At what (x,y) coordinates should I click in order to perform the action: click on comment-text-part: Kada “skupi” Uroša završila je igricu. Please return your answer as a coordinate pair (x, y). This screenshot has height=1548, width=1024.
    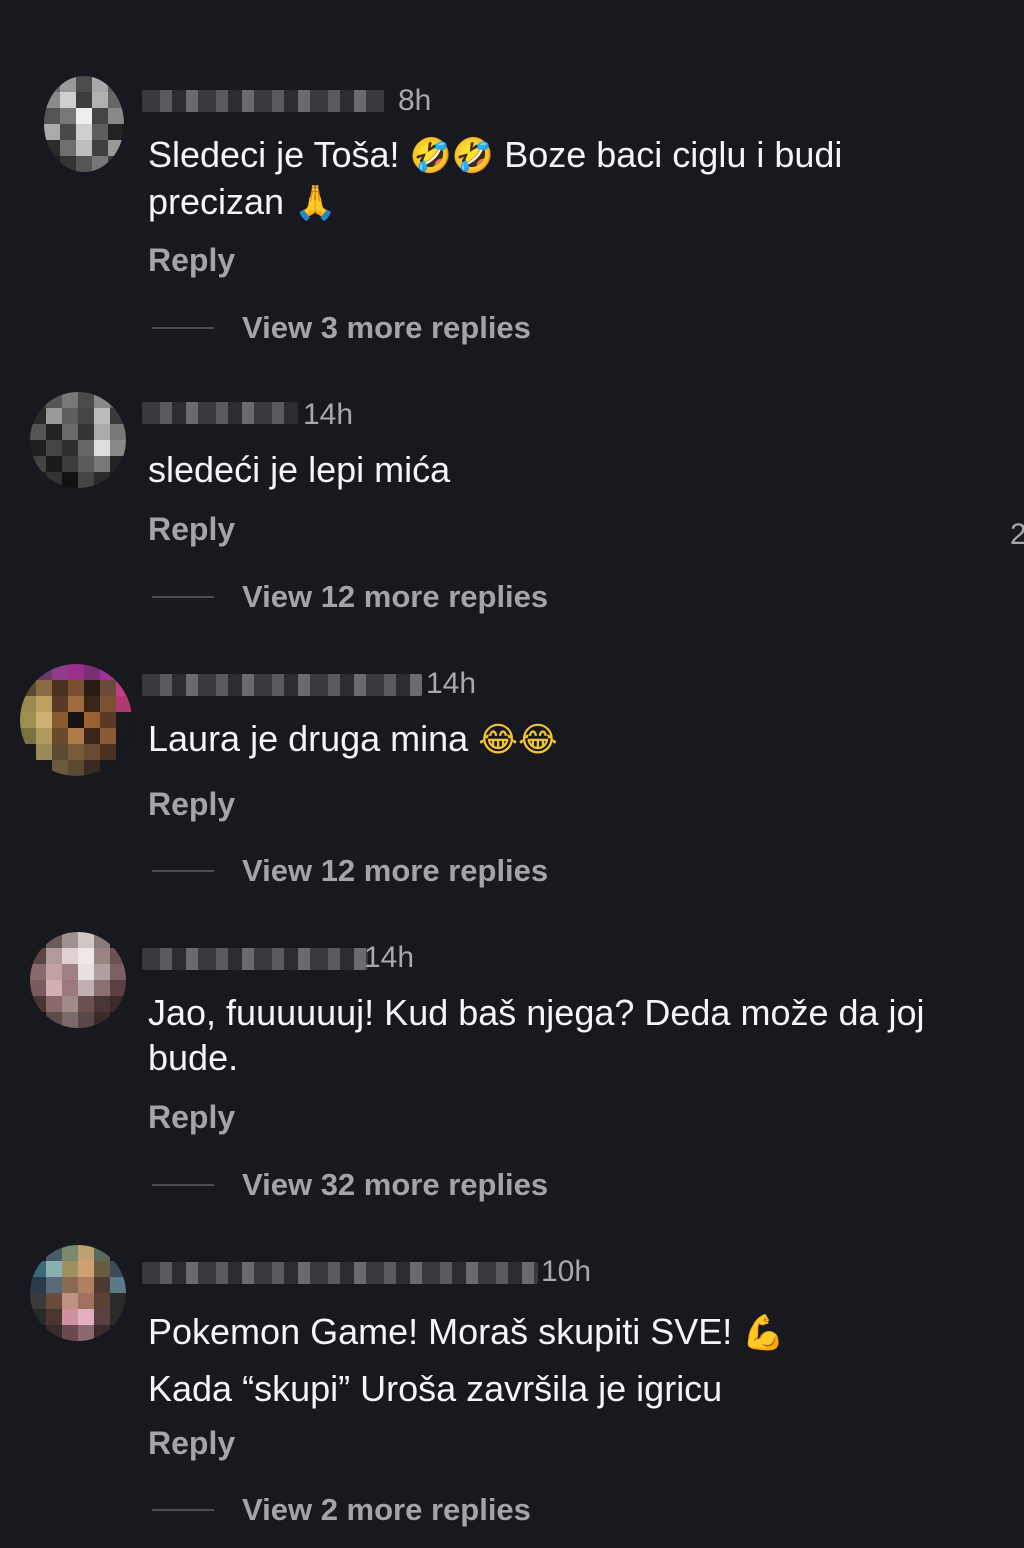
    Looking at the image, I should click on (435, 1388).